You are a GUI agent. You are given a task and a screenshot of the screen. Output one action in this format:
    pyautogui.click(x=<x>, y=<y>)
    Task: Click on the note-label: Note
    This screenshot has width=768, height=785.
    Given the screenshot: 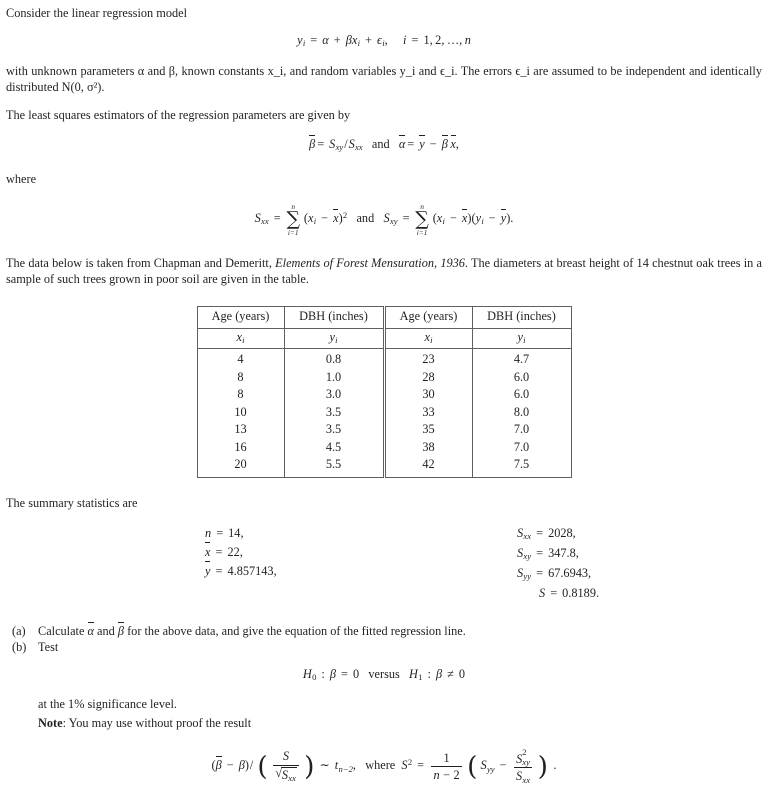 What is the action you would take?
    pyautogui.click(x=50, y=723)
    